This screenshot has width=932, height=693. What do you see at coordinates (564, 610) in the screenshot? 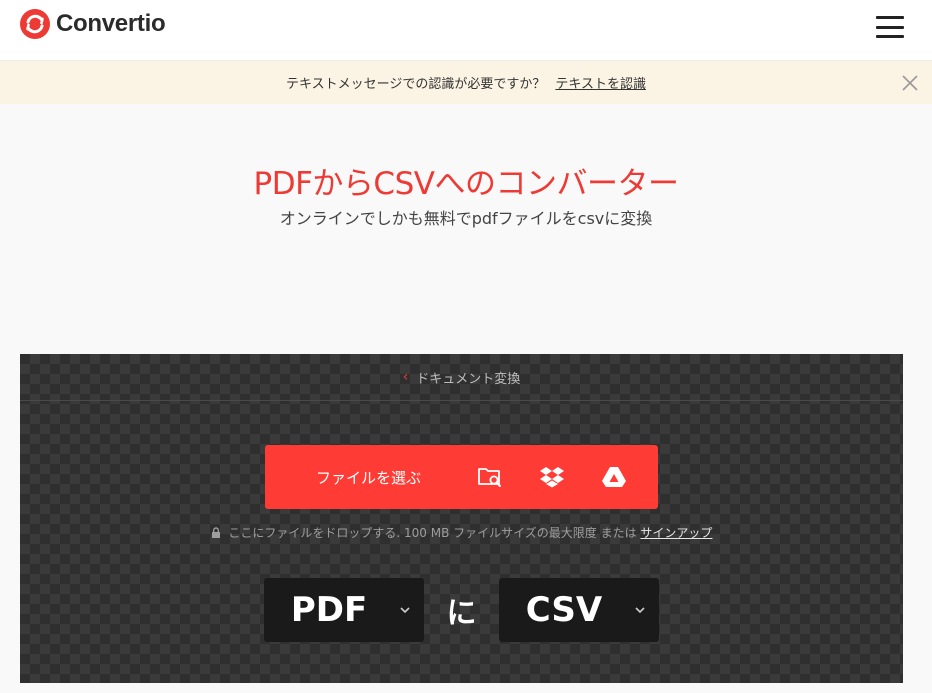
I see `target-format-value: CSV` at bounding box center [564, 610].